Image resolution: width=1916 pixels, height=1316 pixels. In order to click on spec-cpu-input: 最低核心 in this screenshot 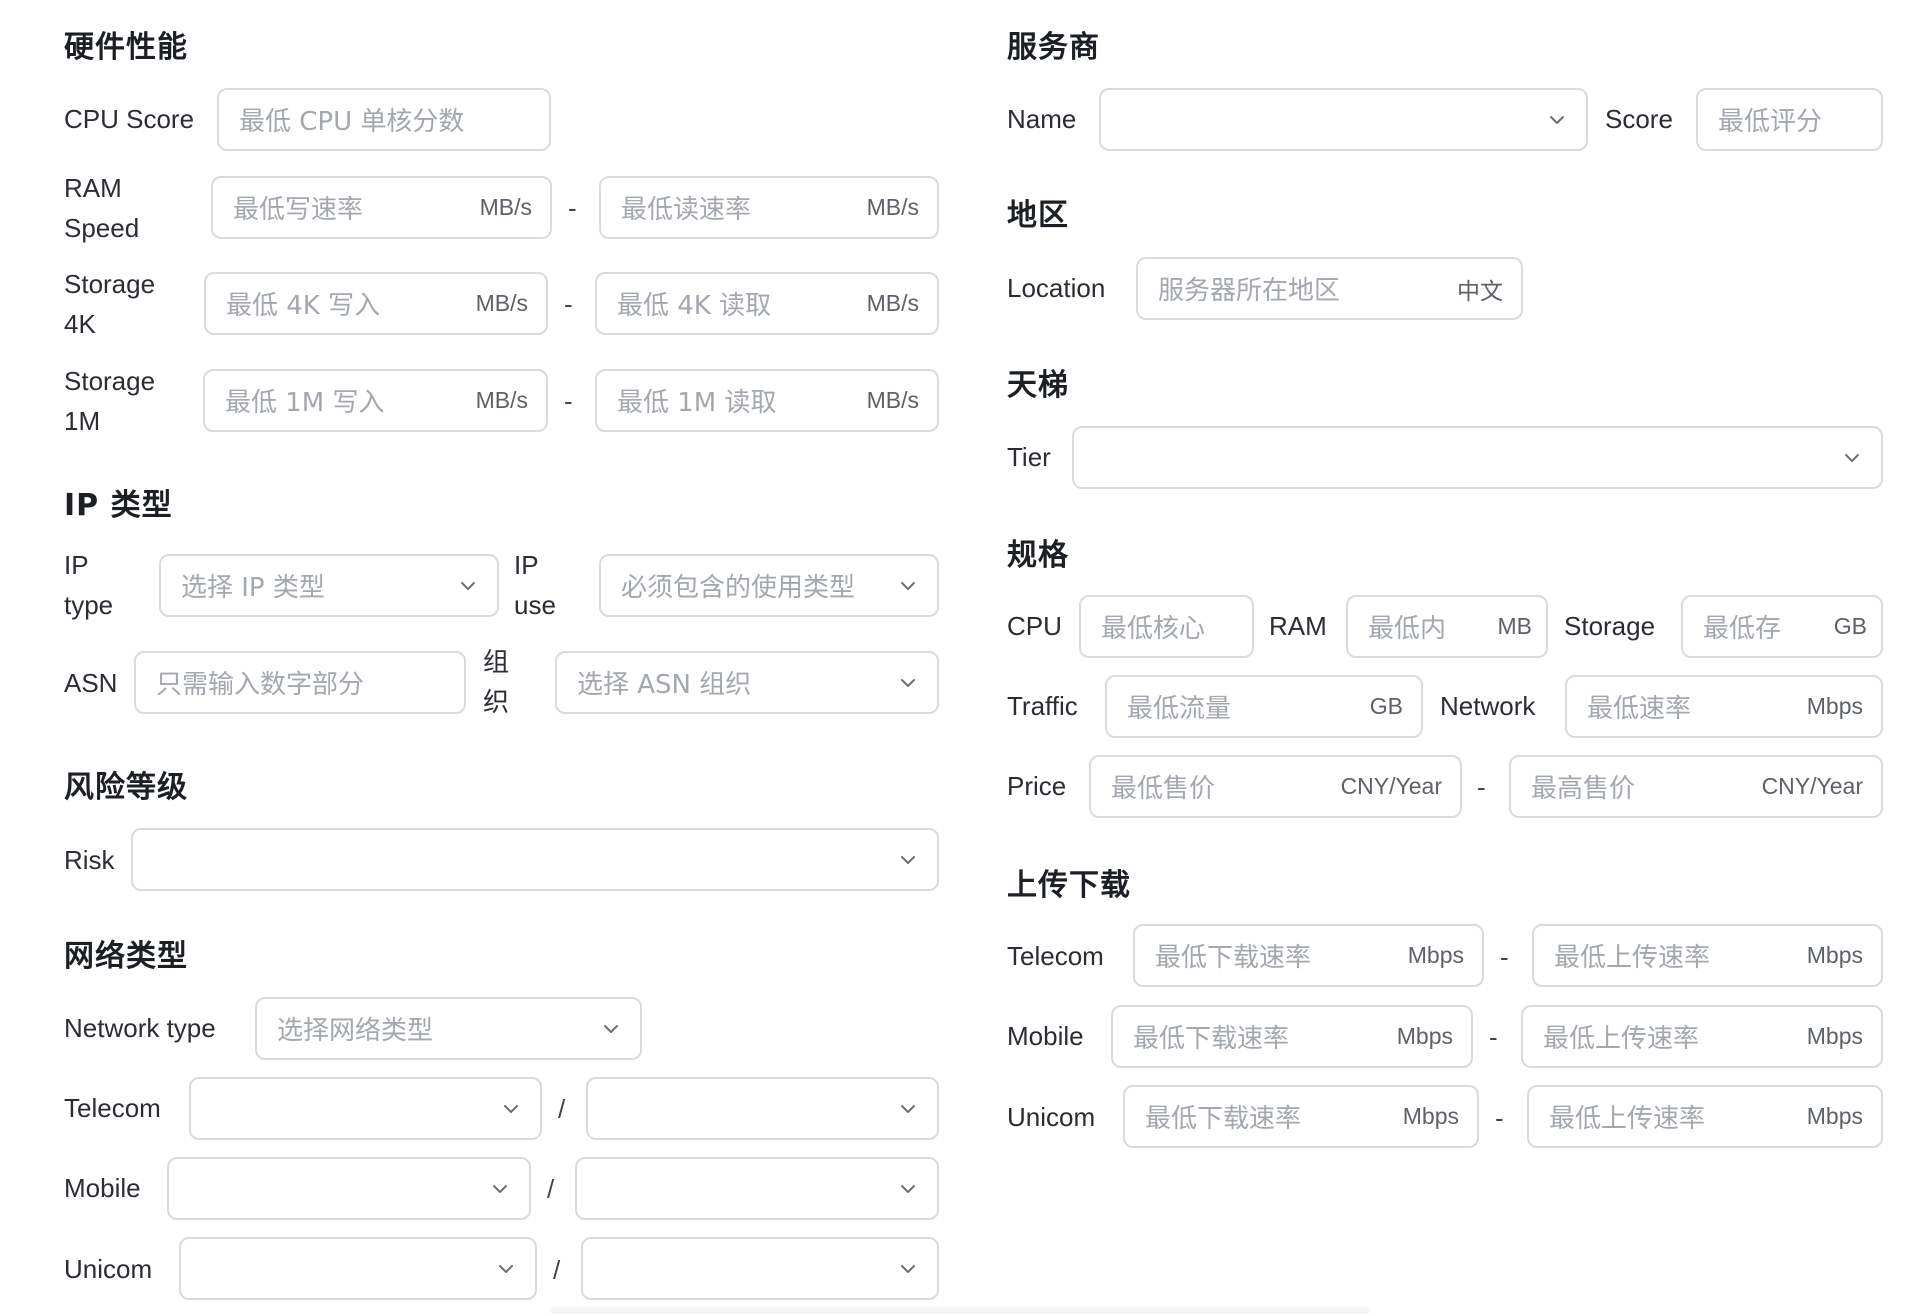, I will do `click(1166, 626)`.